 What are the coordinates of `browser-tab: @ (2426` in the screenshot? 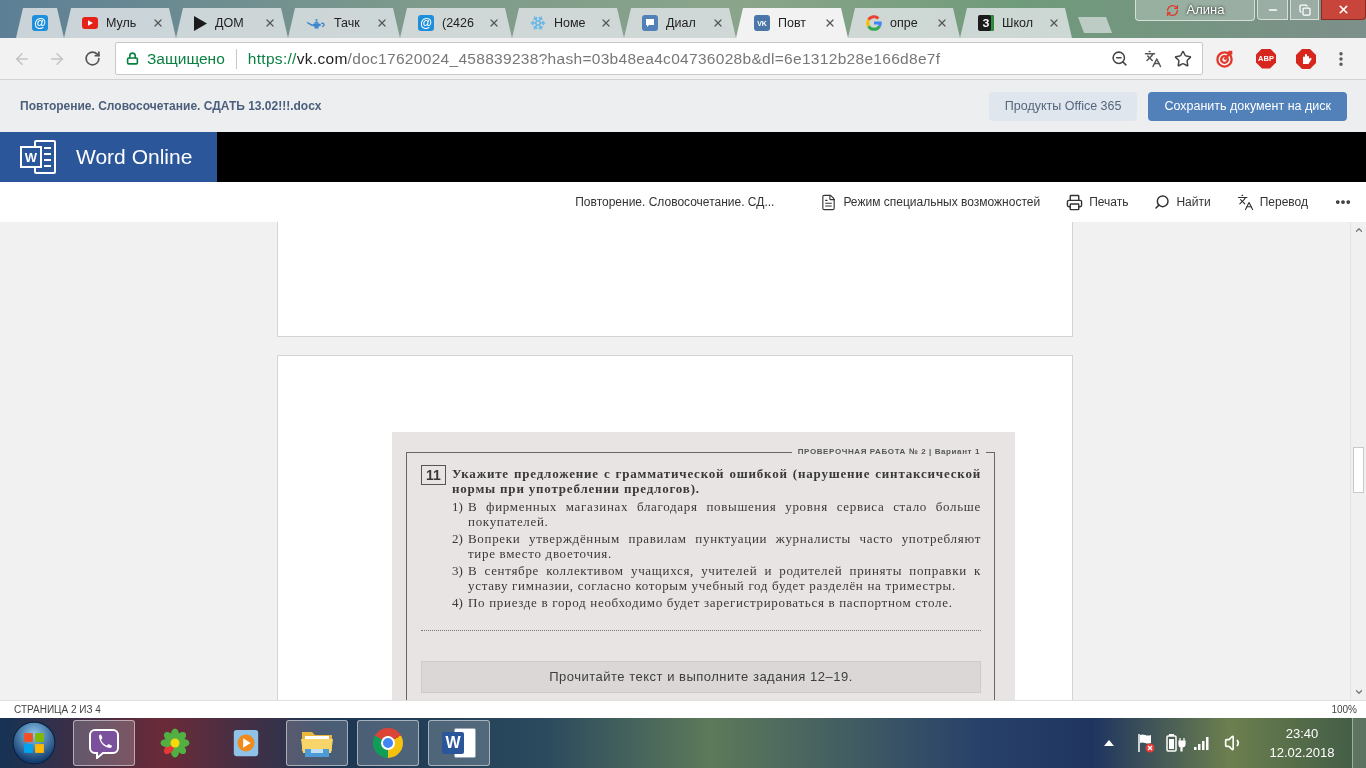 It's located at (456, 23).